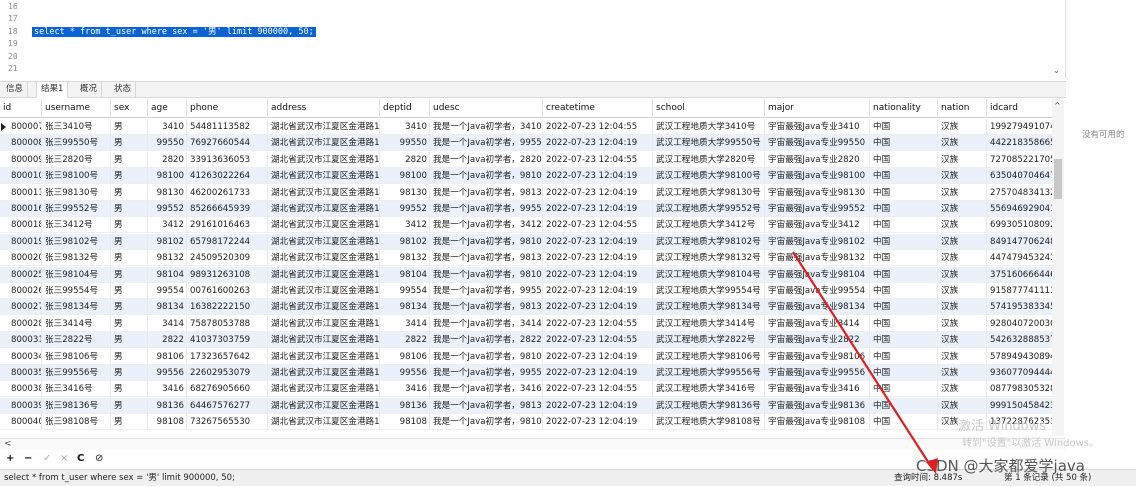  I want to click on column-header-address: address, so click(324, 108).